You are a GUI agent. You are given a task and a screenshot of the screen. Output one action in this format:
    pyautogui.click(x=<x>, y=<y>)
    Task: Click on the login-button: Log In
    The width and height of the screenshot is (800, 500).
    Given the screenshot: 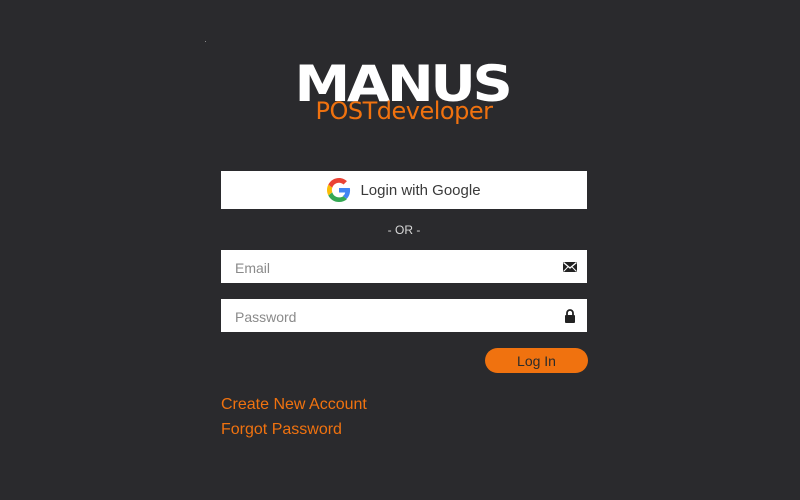 What is the action you would take?
    pyautogui.click(x=536, y=360)
    